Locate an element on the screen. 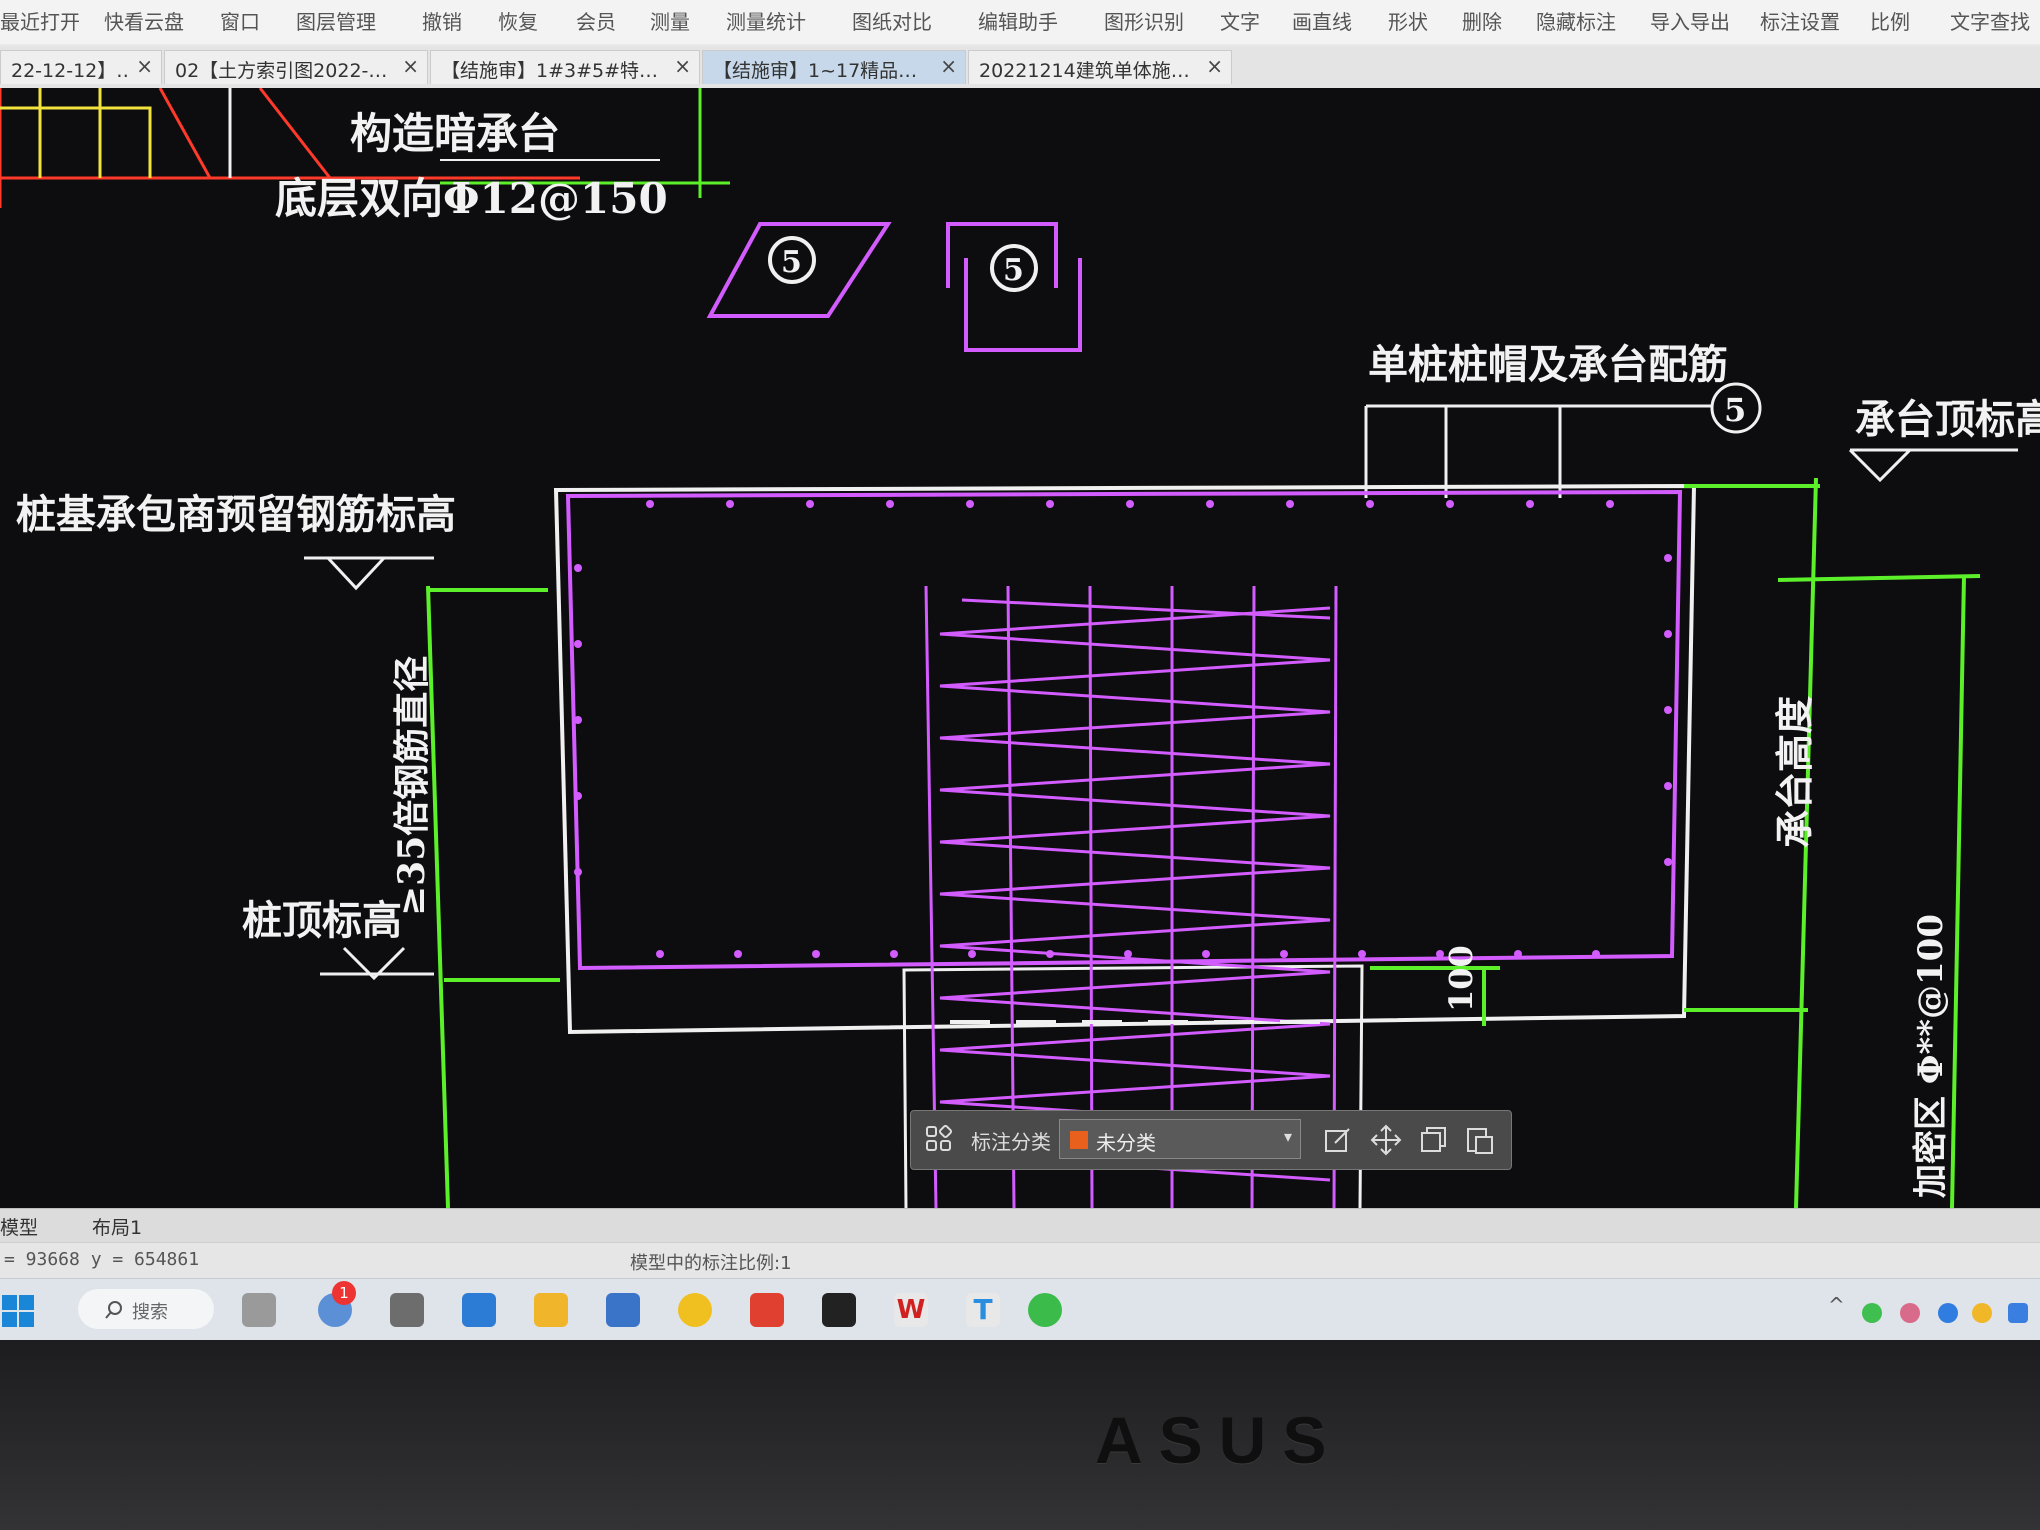 The width and height of the screenshot is (2040, 1530). toolbar-member: 会员 is located at coordinates (596, 20).